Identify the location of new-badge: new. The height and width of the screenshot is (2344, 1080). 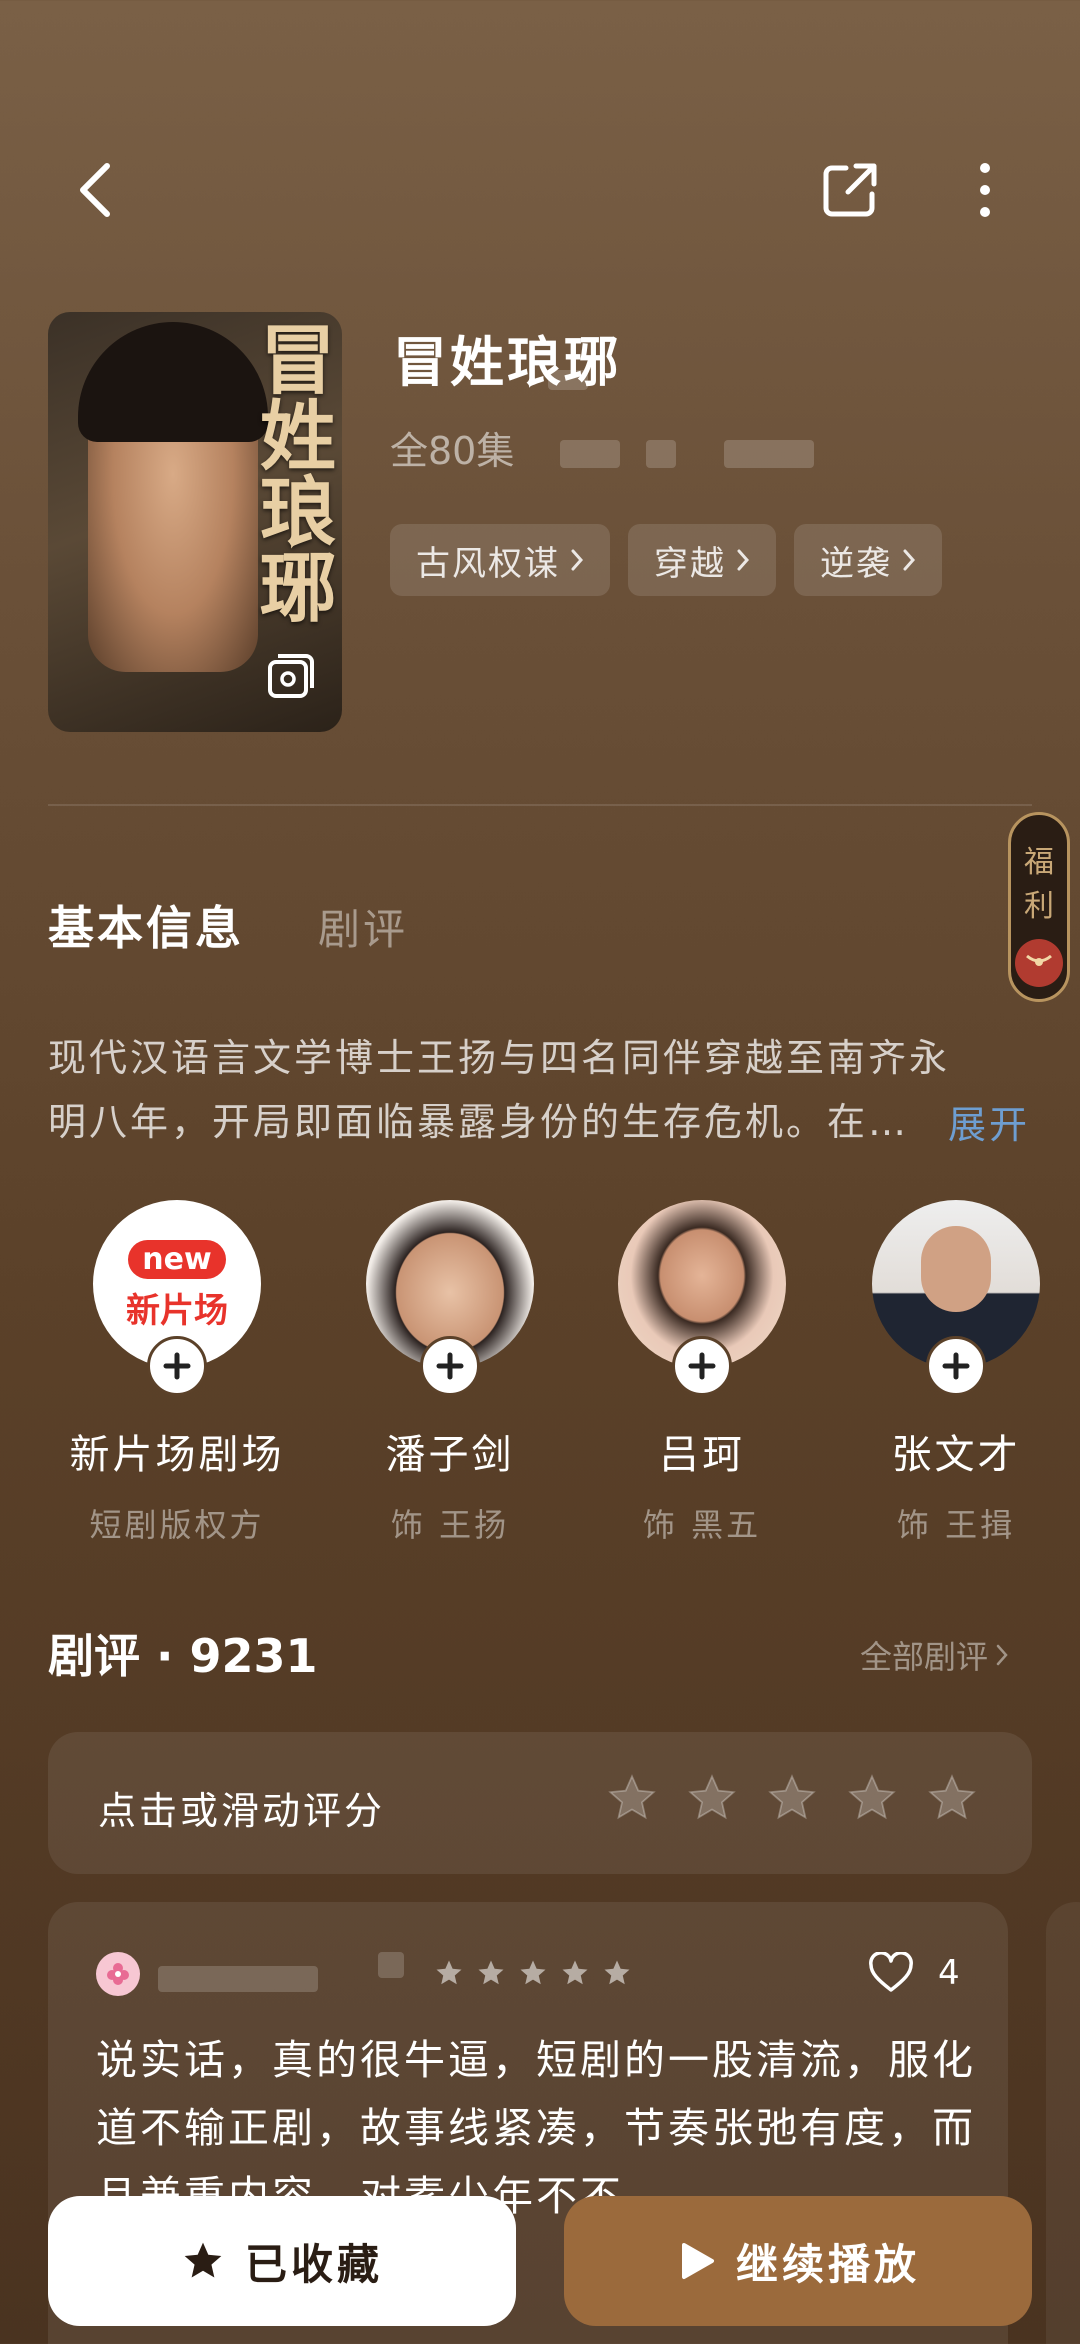
(177, 1259).